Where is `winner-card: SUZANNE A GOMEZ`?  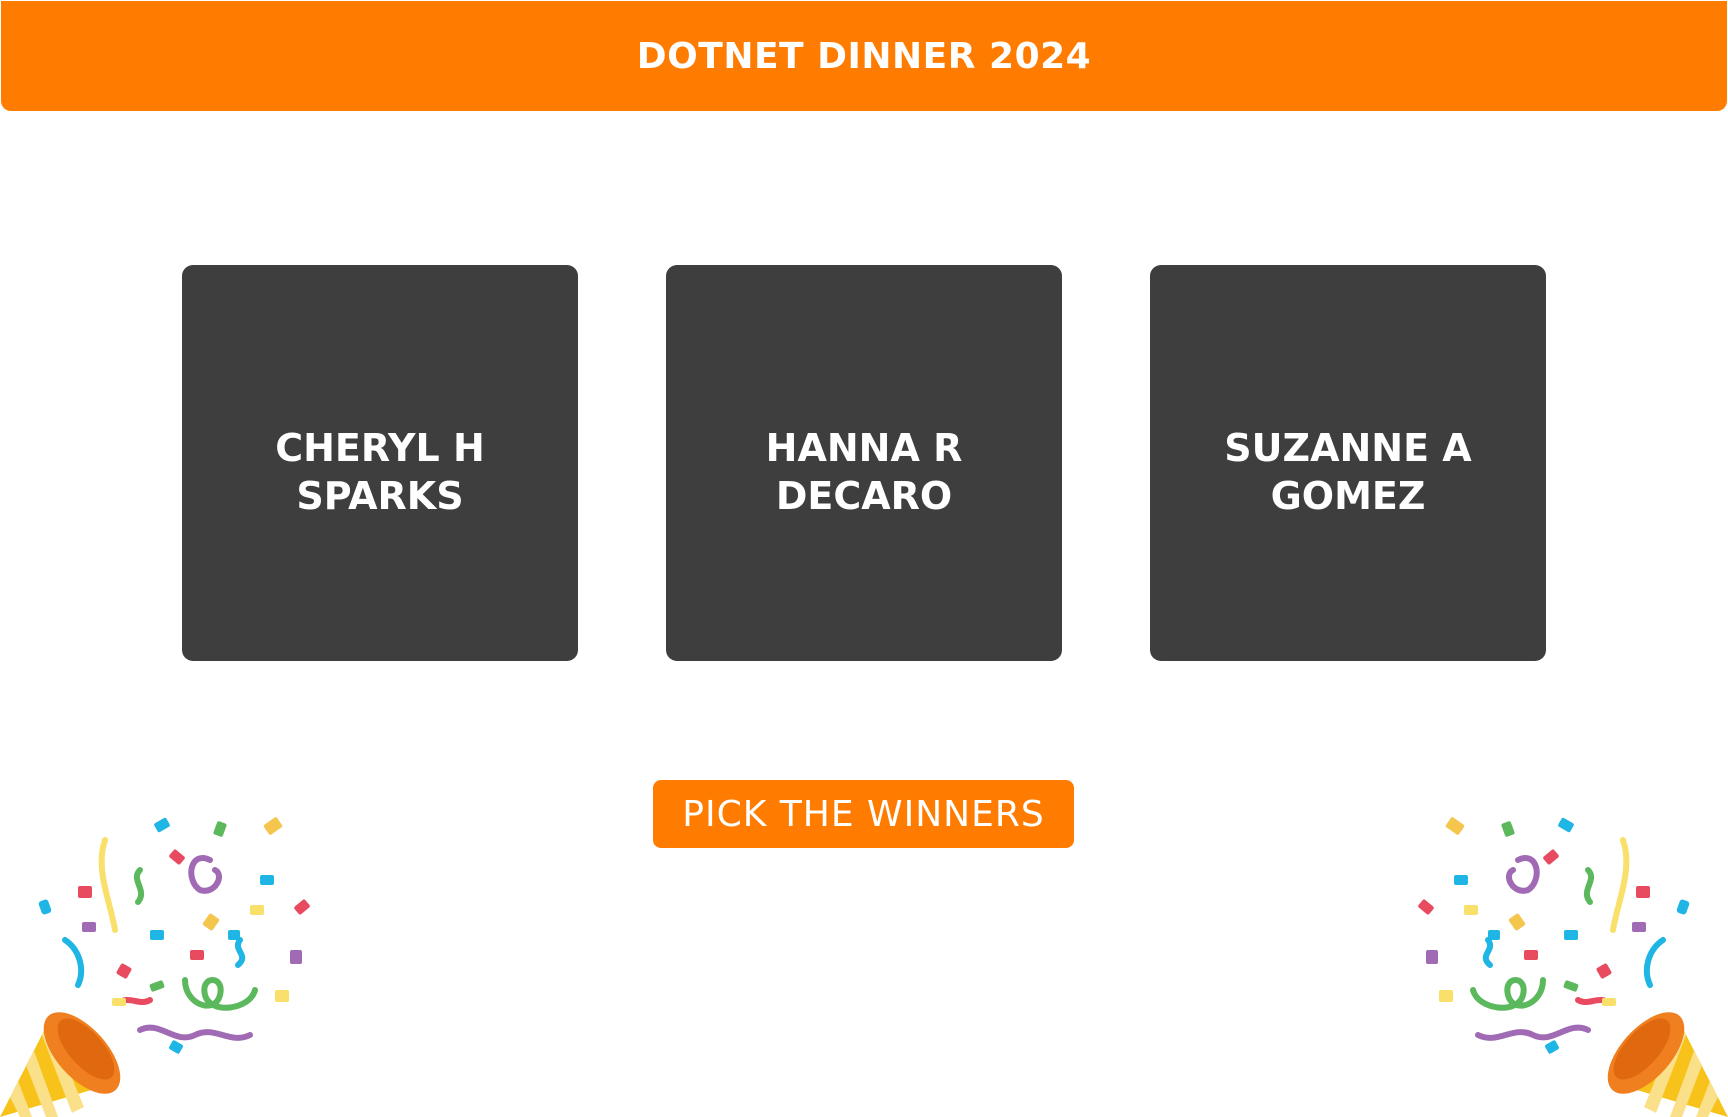 winner-card: SUZANNE A GOMEZ is located at coordinates (1348, 463).